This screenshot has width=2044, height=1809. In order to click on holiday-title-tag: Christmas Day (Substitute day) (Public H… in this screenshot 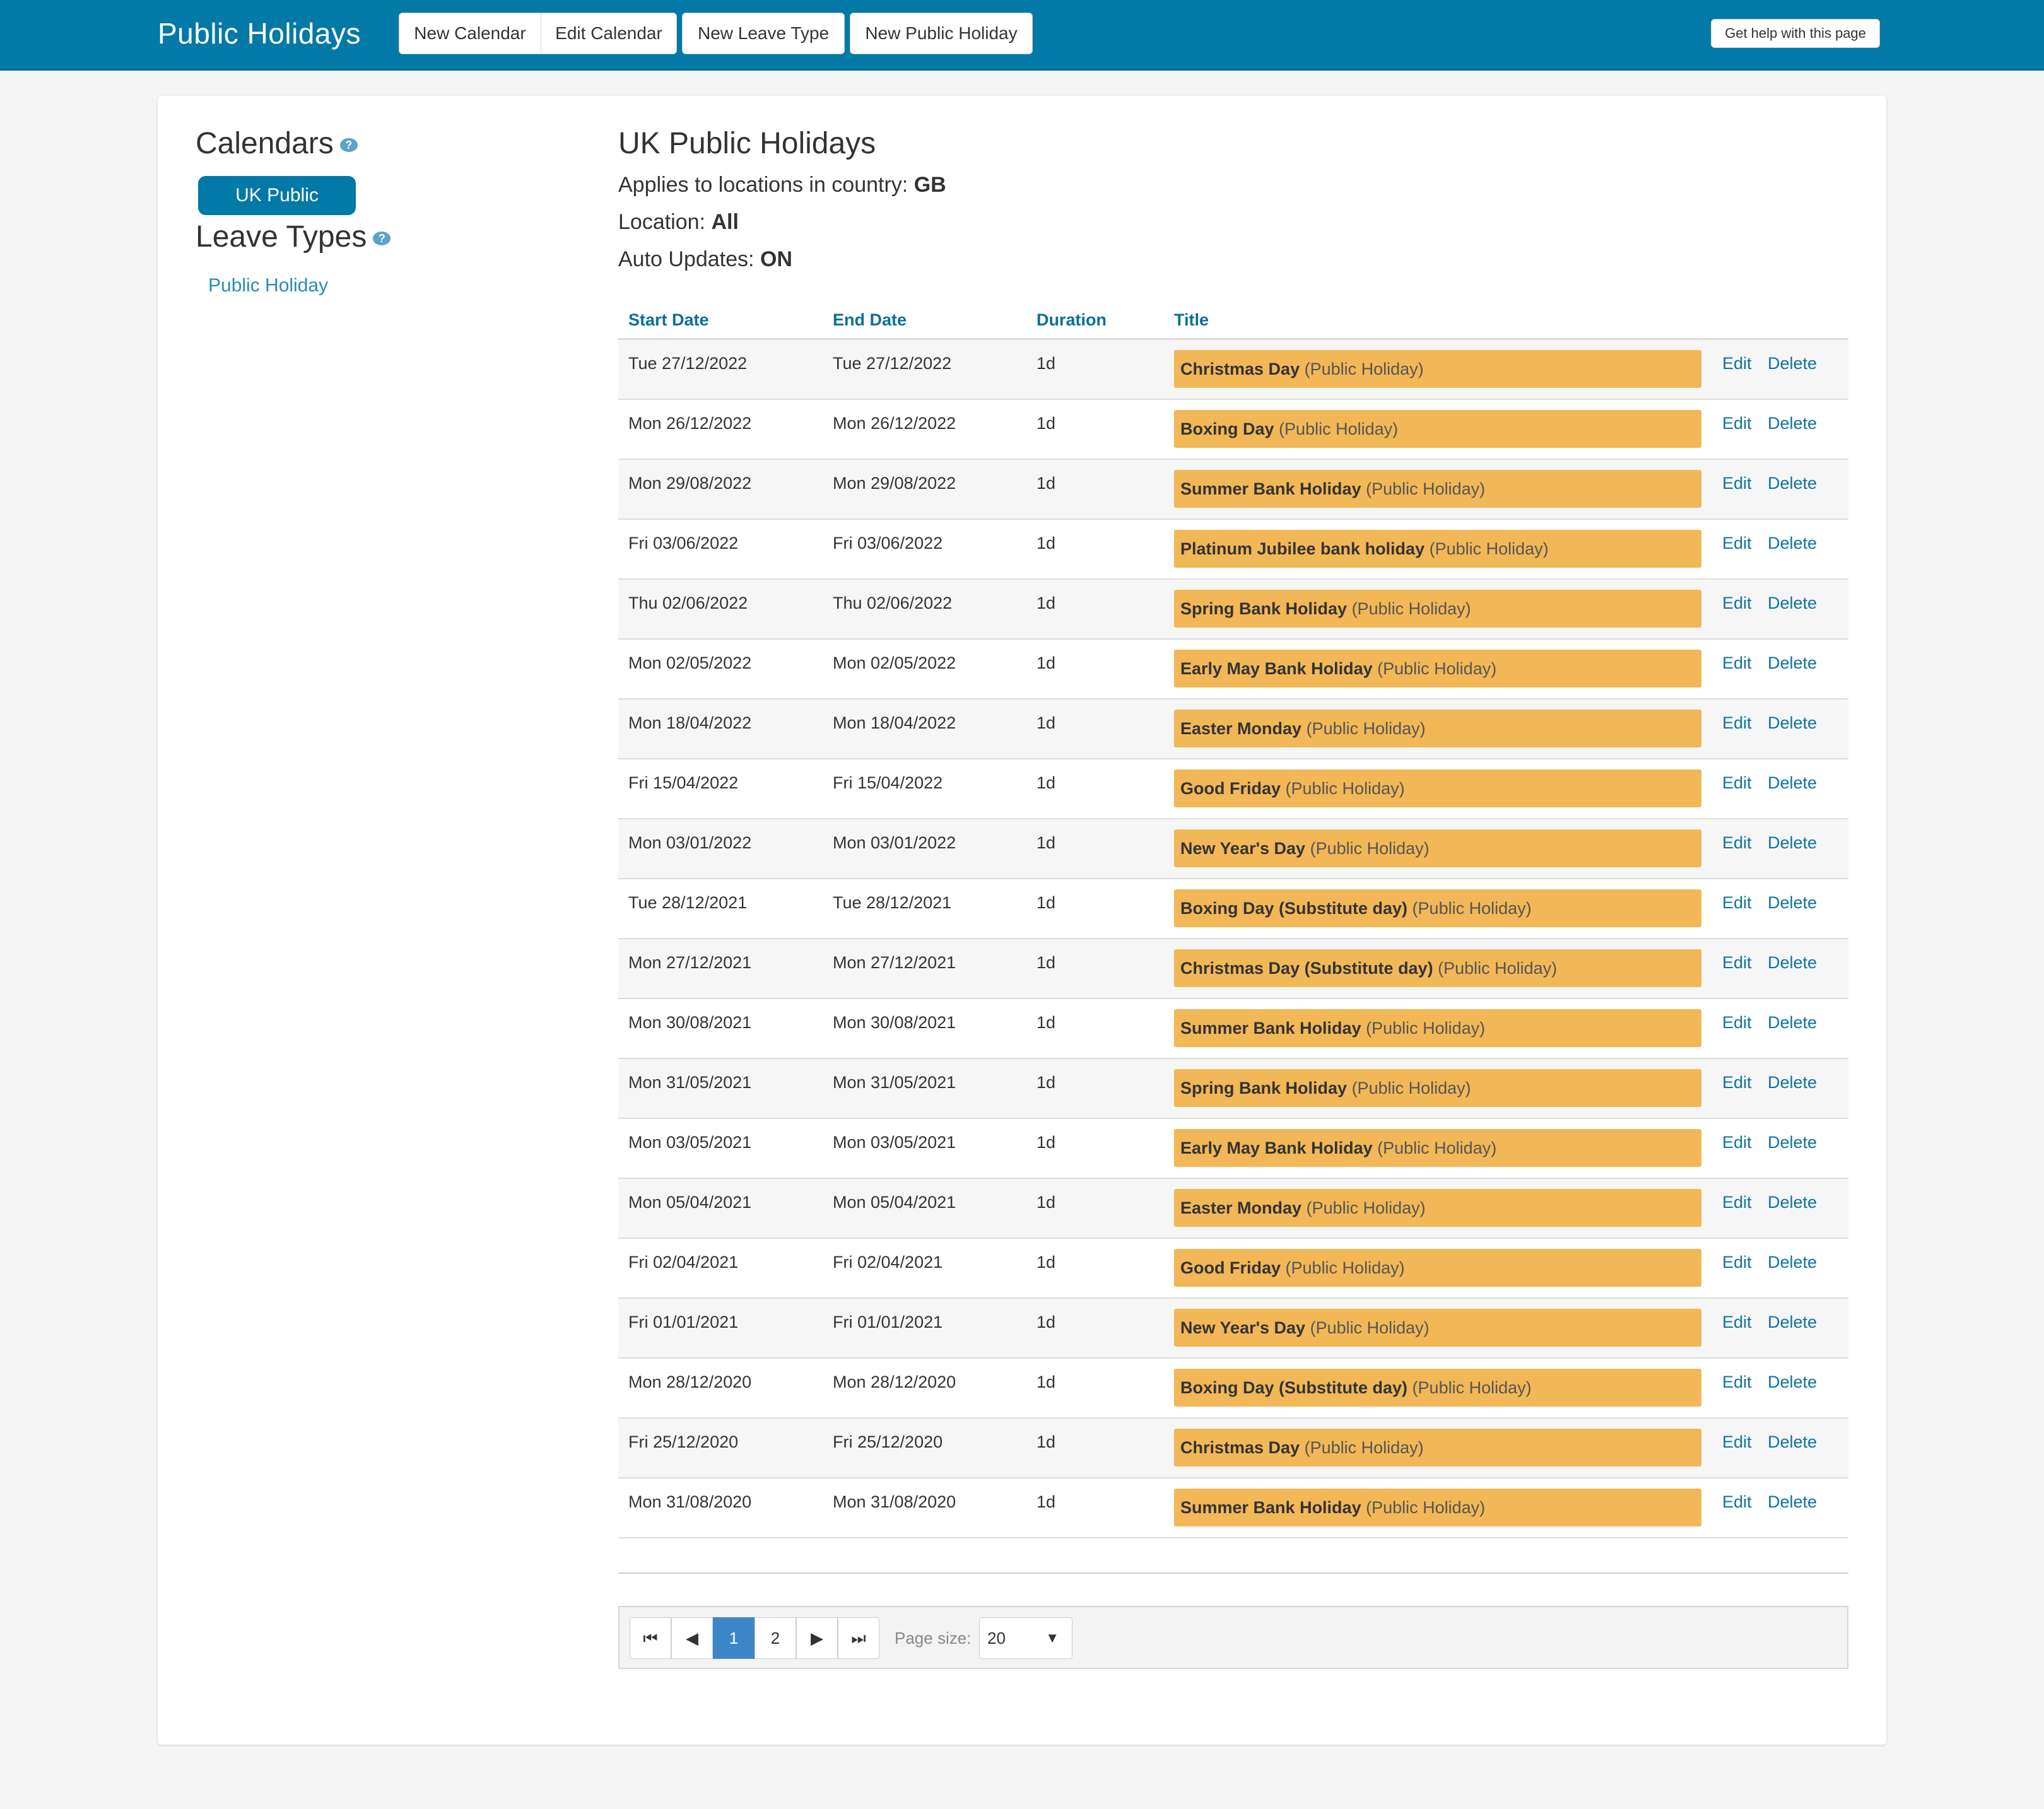, I will do `click(1437, 968)`.